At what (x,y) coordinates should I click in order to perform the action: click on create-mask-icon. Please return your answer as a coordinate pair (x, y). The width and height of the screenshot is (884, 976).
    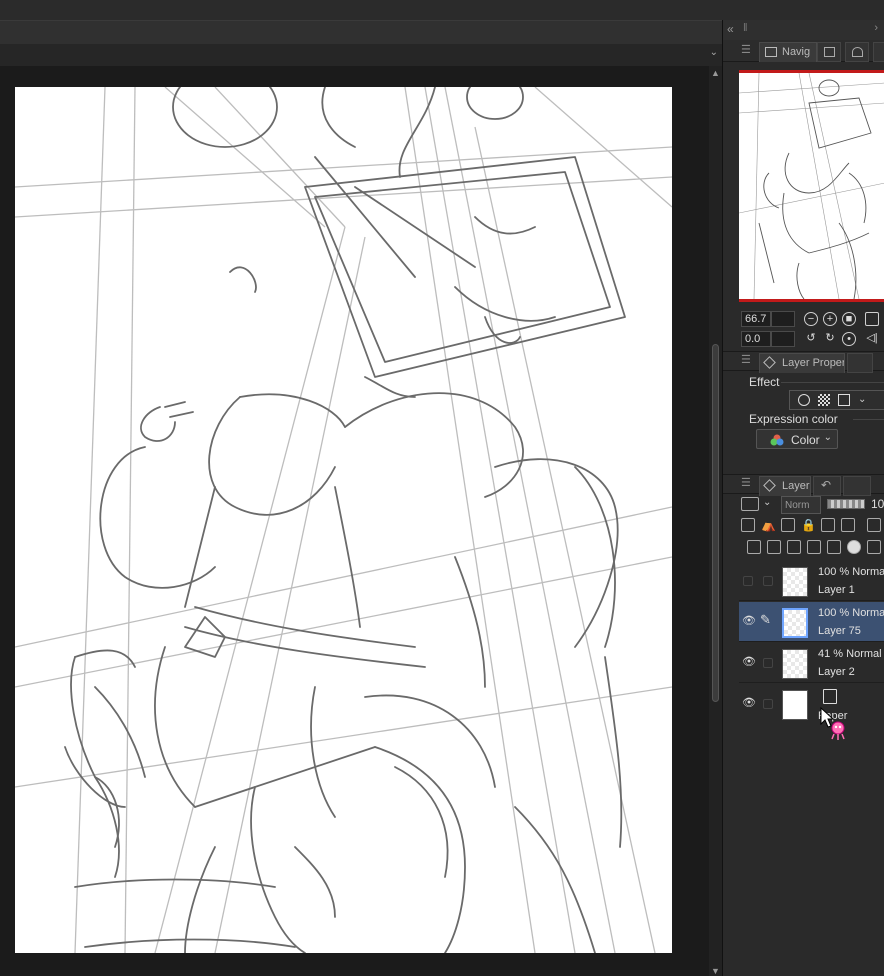
    Looking at the image, I should click on (854, 547).